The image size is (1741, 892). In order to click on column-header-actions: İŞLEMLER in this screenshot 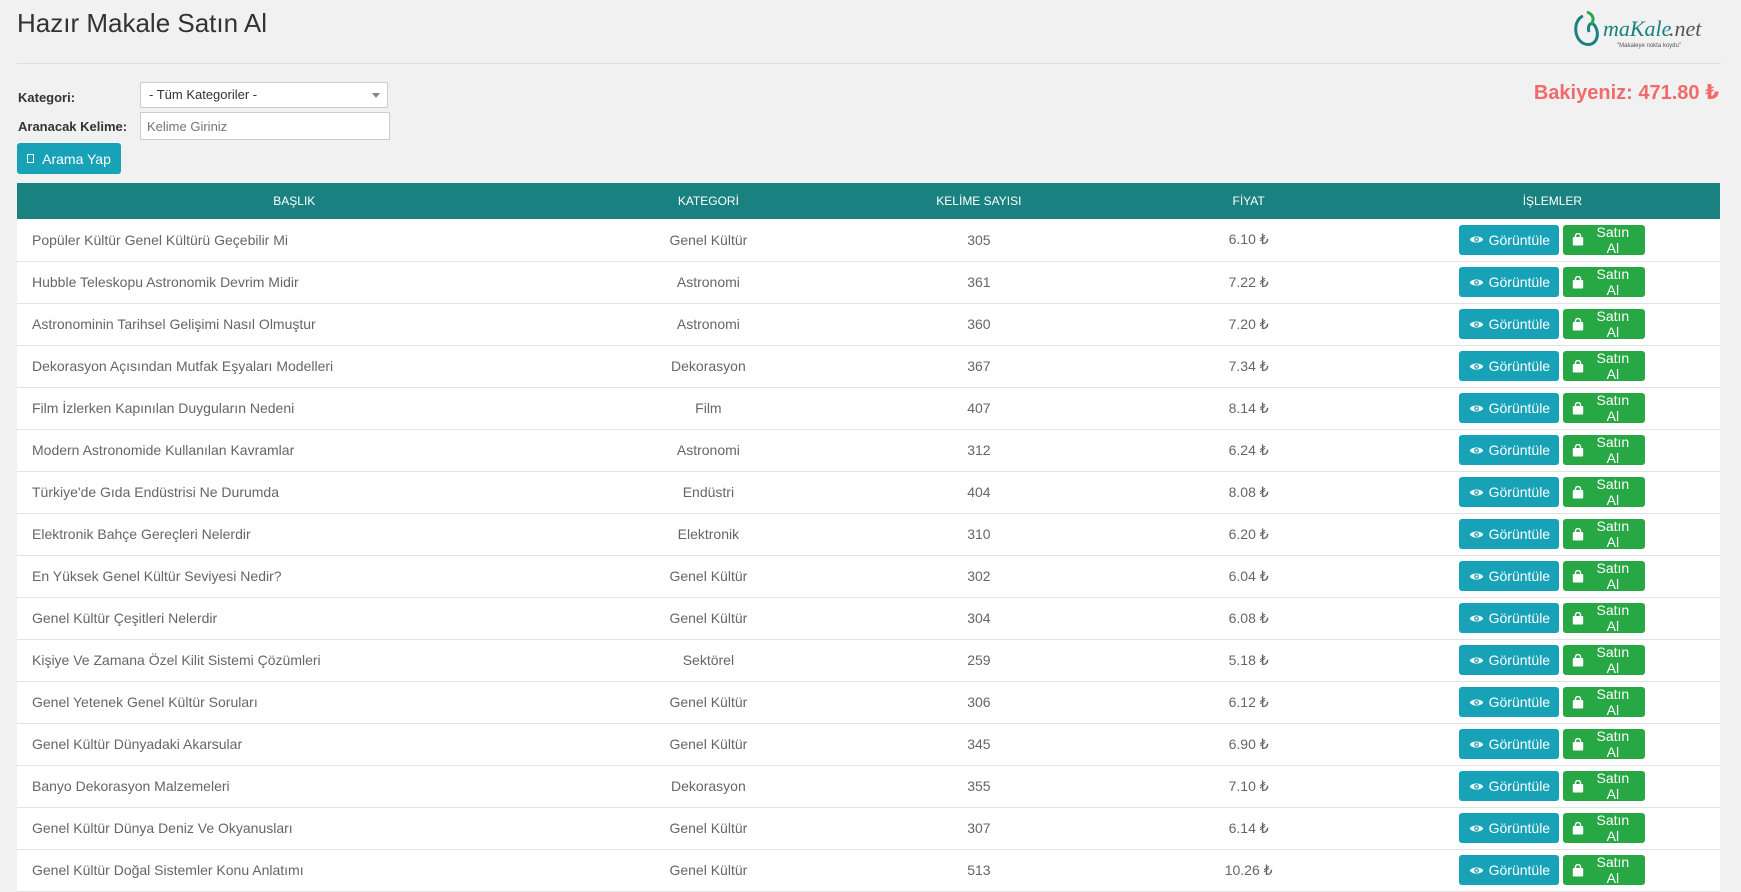, I will do `click(1552, 201)`.